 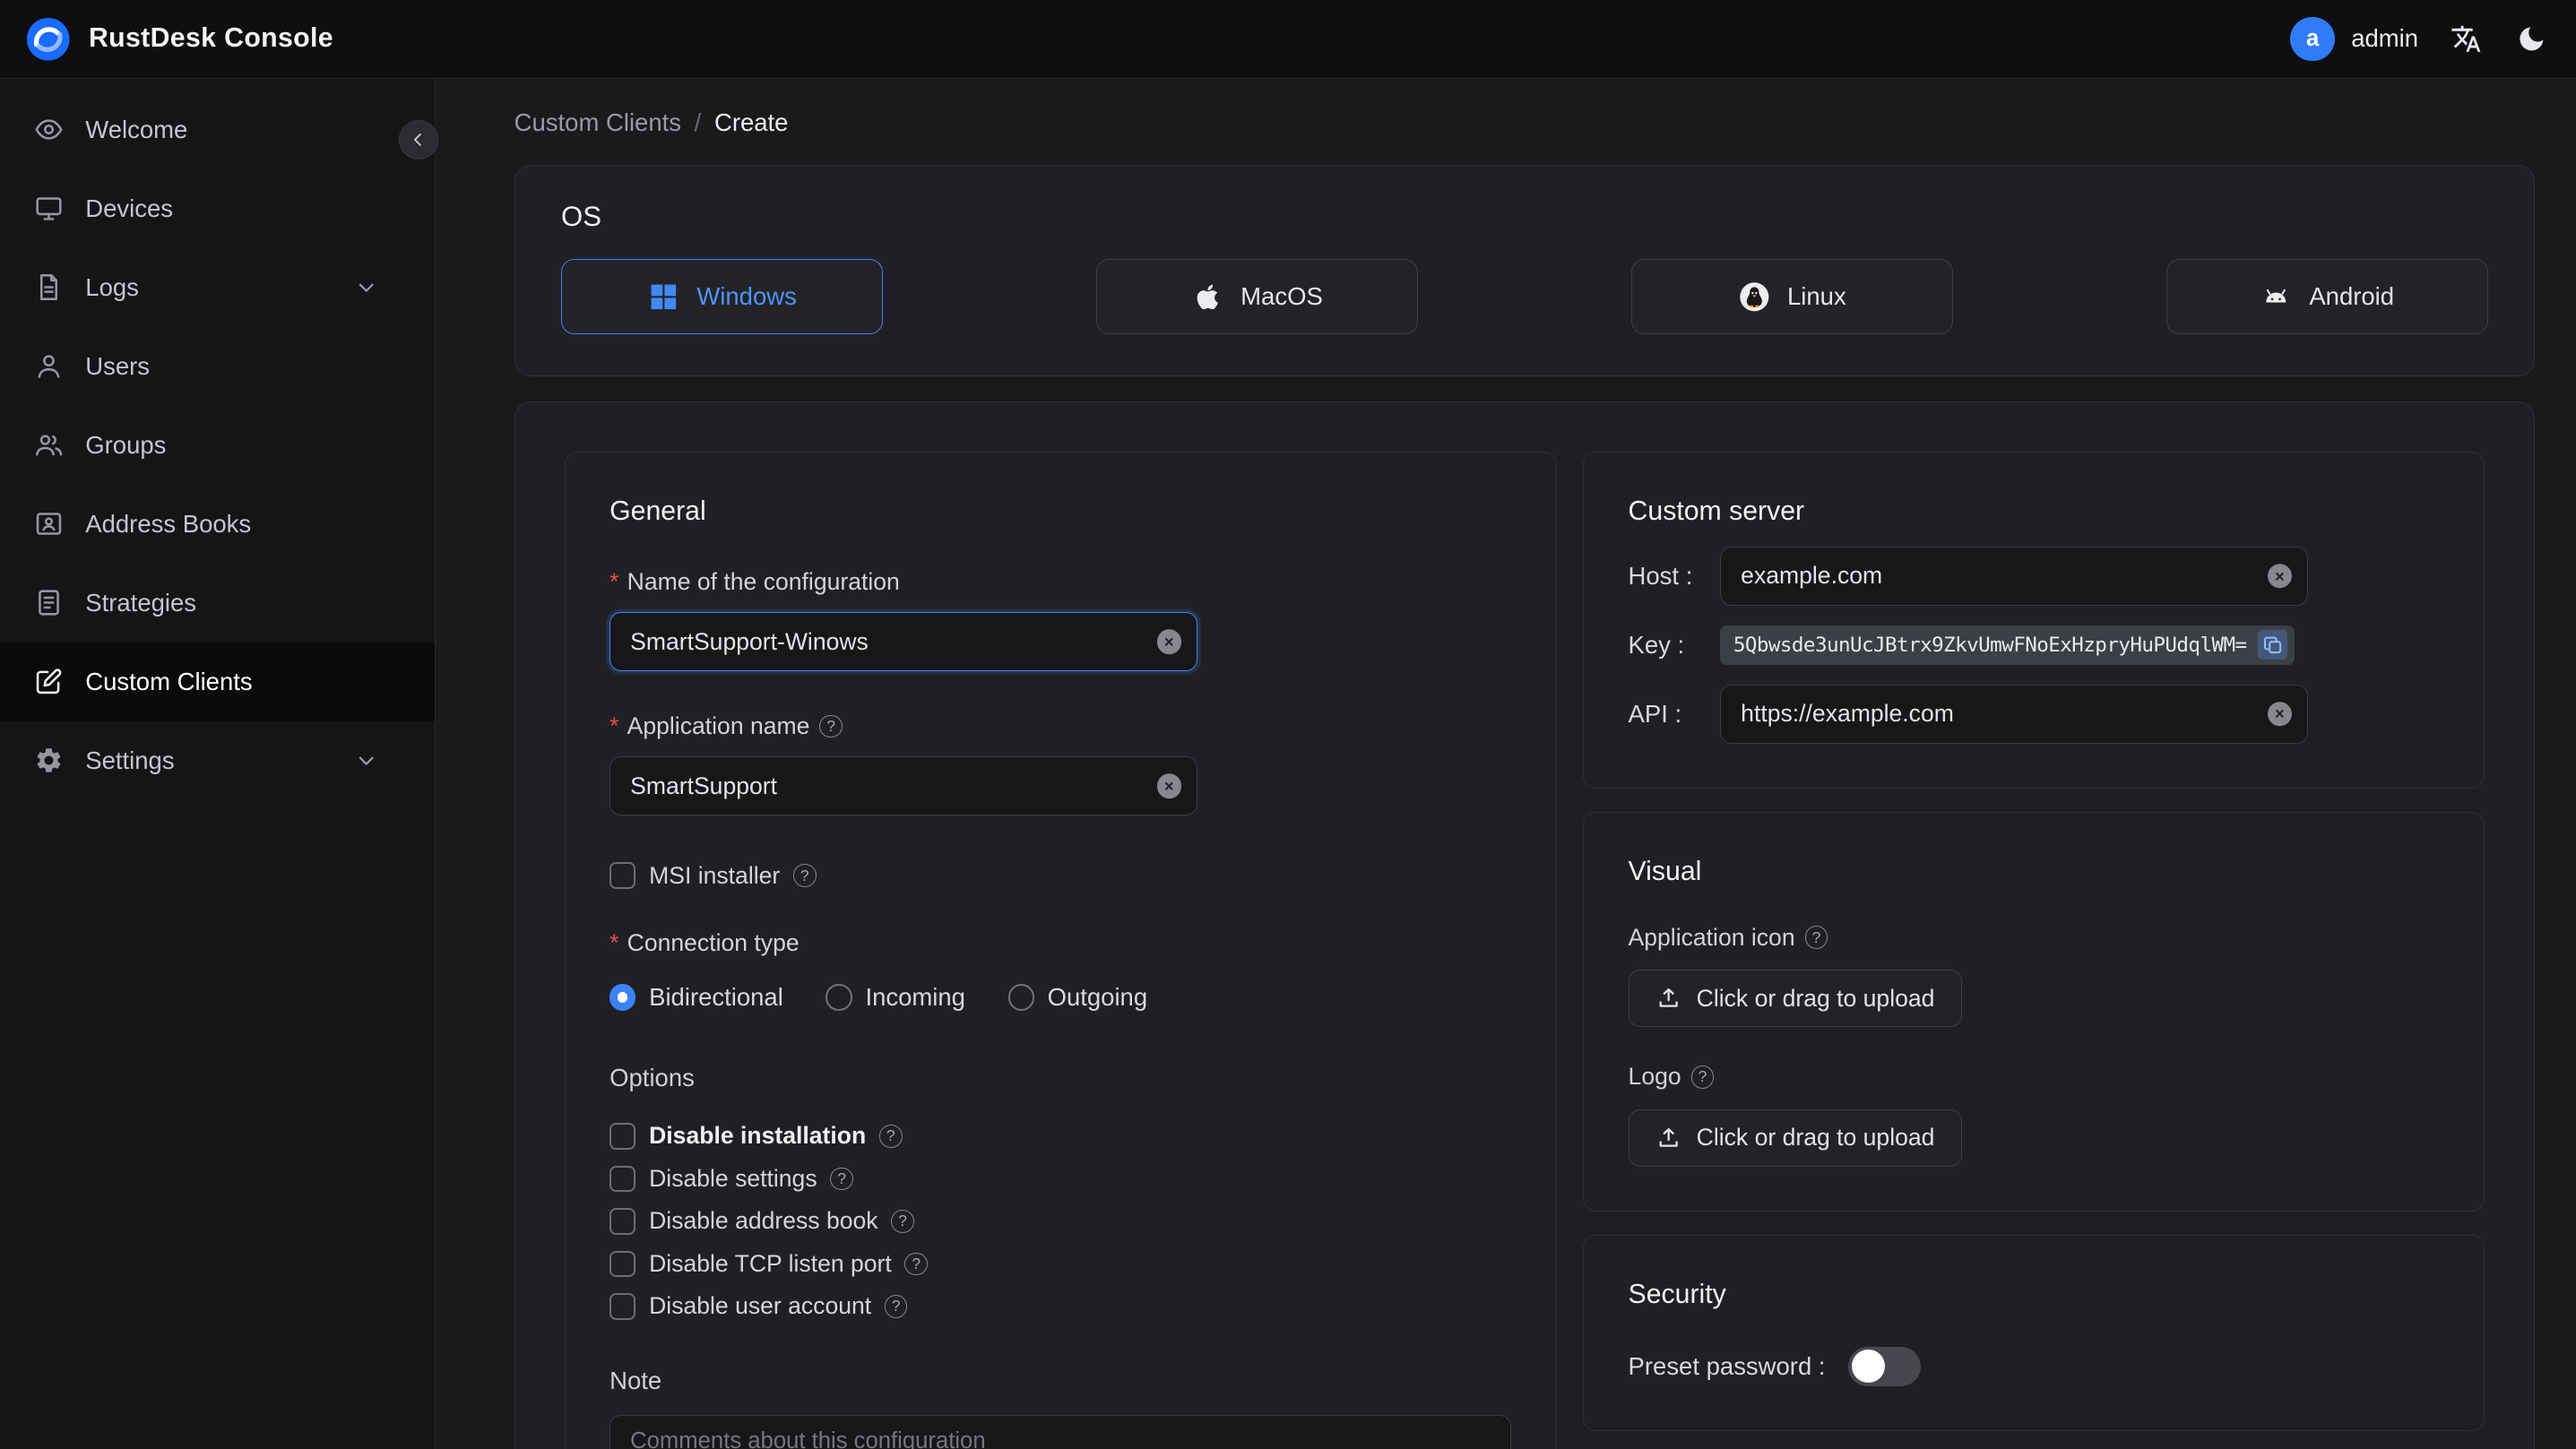 What do you see at coordinates (635, 1380) in the screenshot?
I see `note-label: Note` at bounding box center [635, 1380].